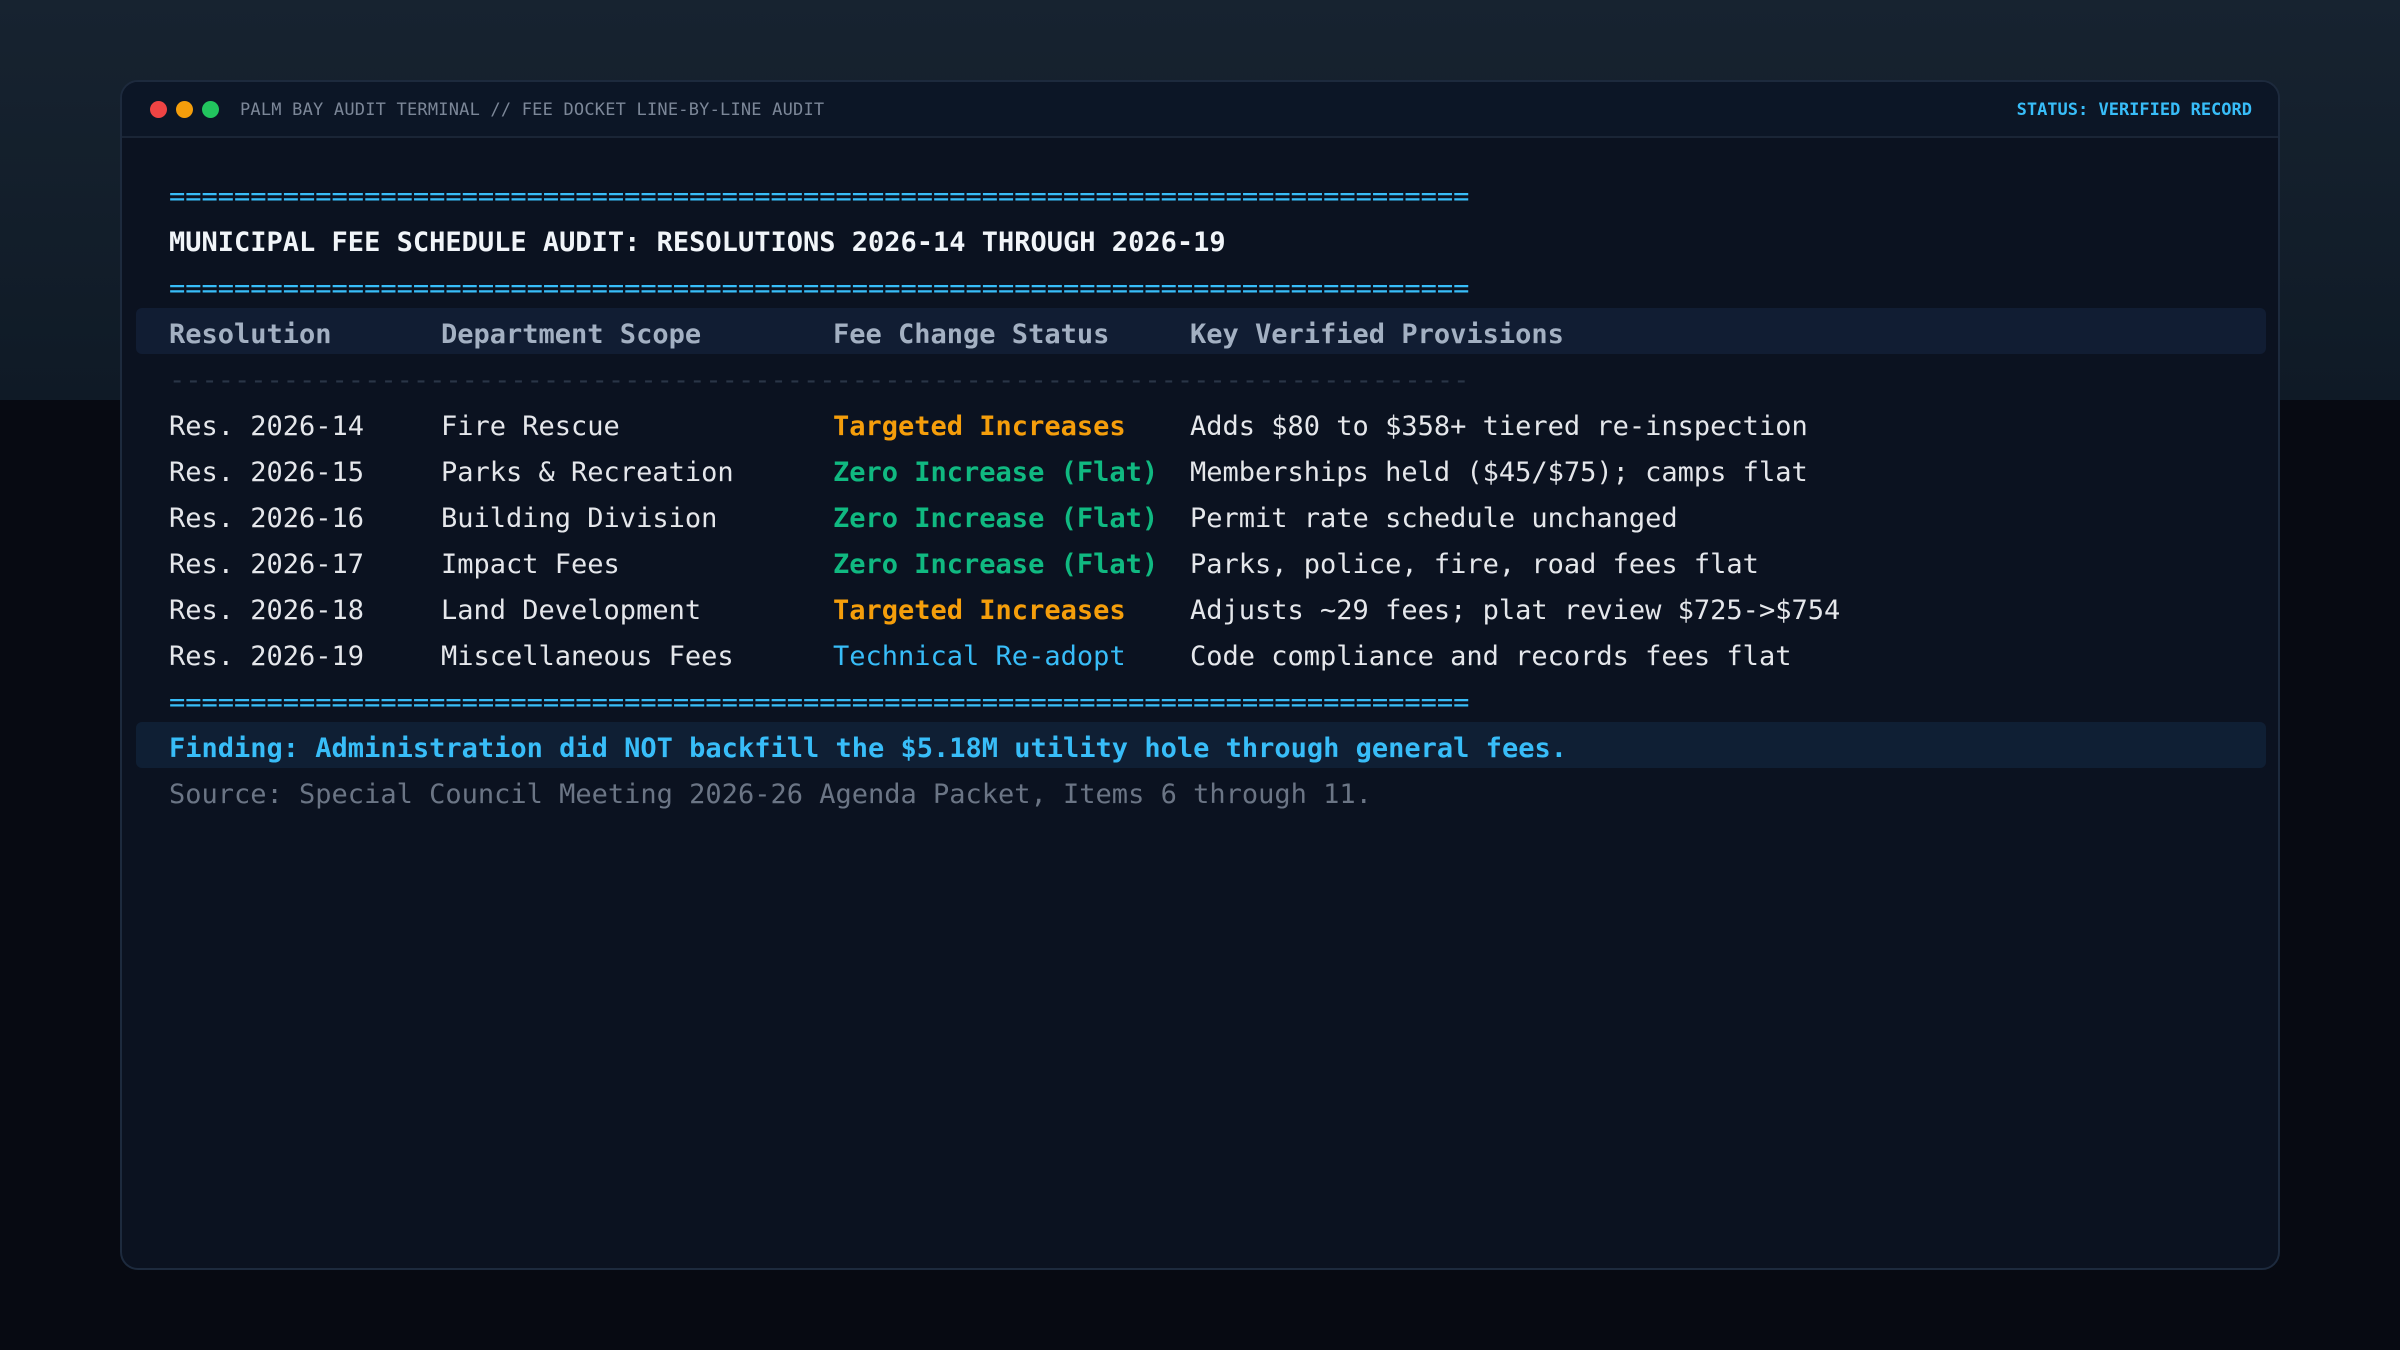 Image resolution: width=2400 pixels, height=1350 pixels. What do you see at coordinates (1491, 656) in the screenshot?
I see `row-provisions: Code compliance and records fees flat` at bounding box center [1491, 656].